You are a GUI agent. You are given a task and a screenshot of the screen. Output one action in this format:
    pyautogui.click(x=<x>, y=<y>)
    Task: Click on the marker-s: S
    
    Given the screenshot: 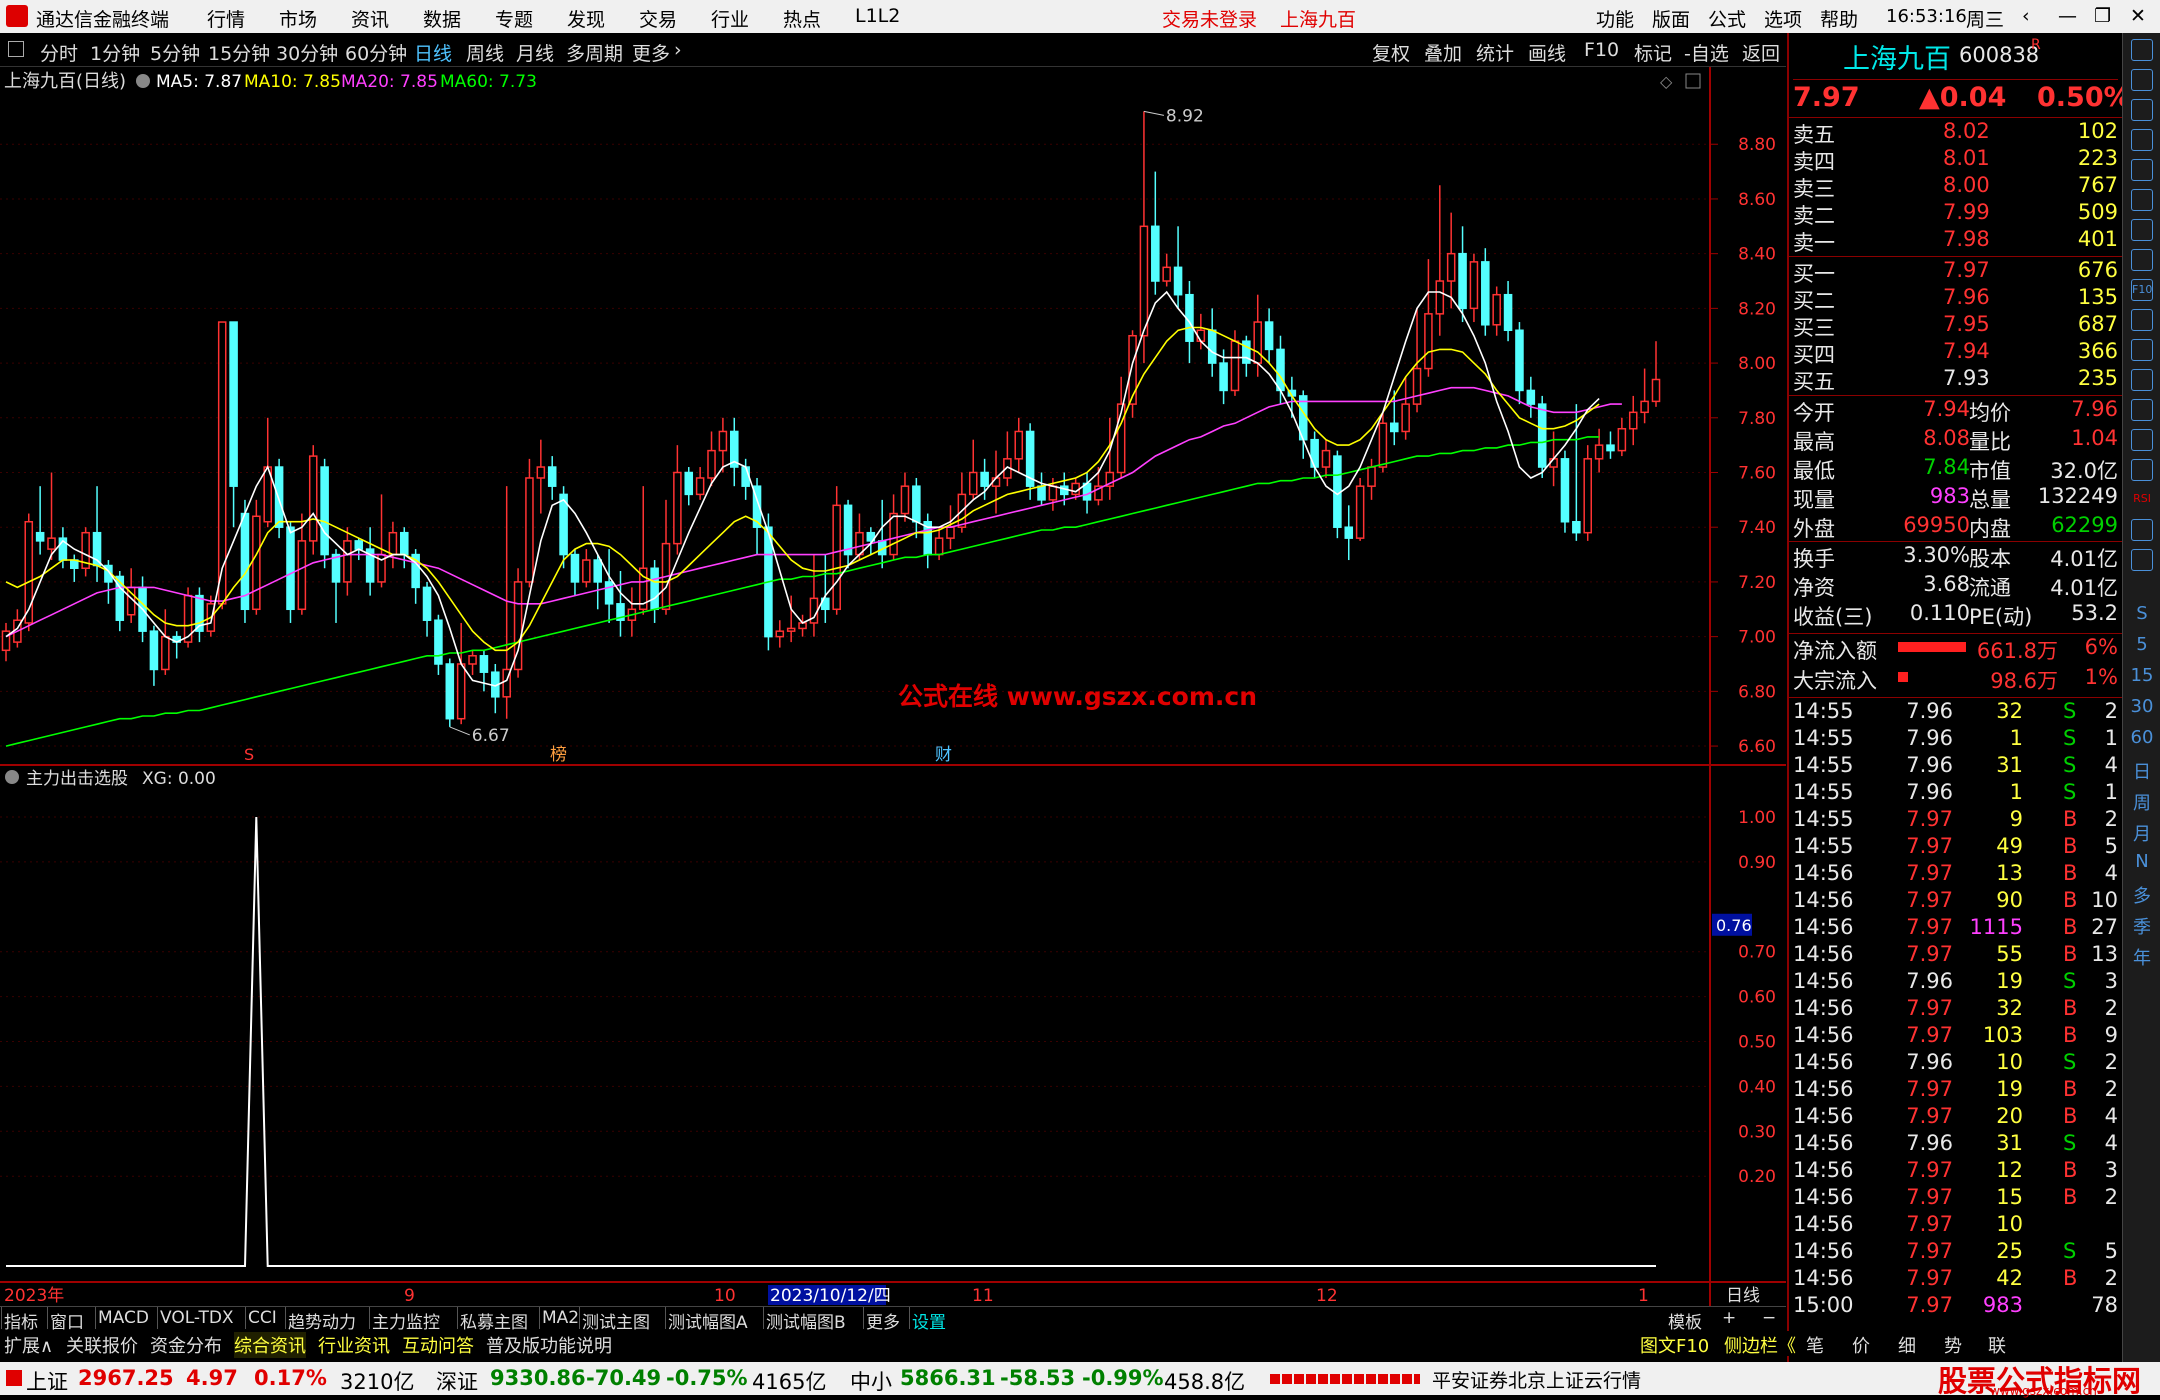 What is the action you would take?
    pyautogui.click(x=249, y=754)
    